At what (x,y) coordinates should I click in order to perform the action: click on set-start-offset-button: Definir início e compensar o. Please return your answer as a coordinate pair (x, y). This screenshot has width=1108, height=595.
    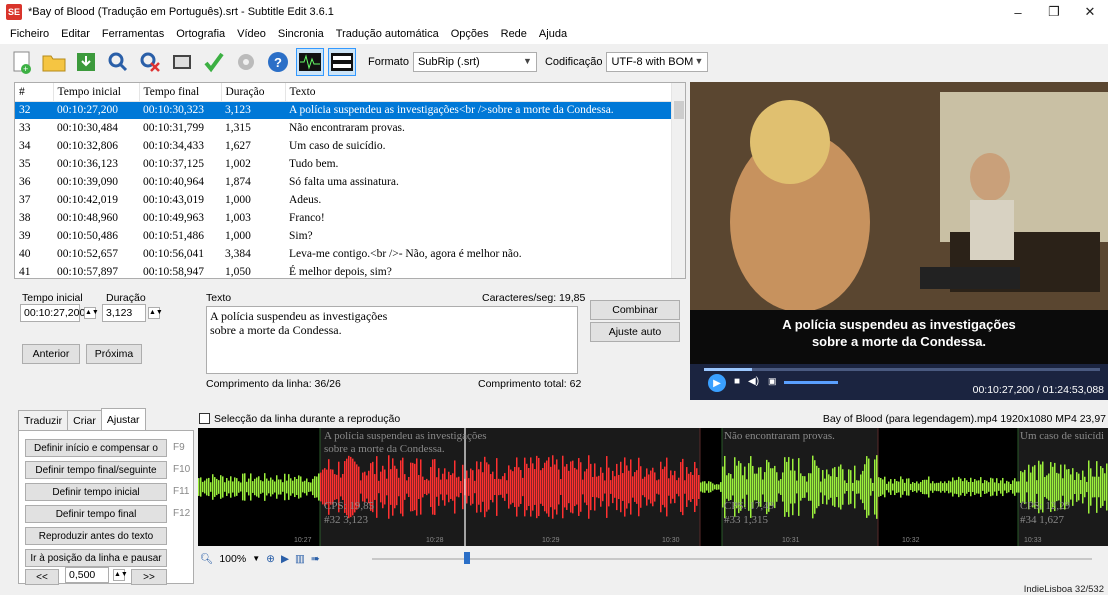
    Looking at the image, I should click on (96, 448).